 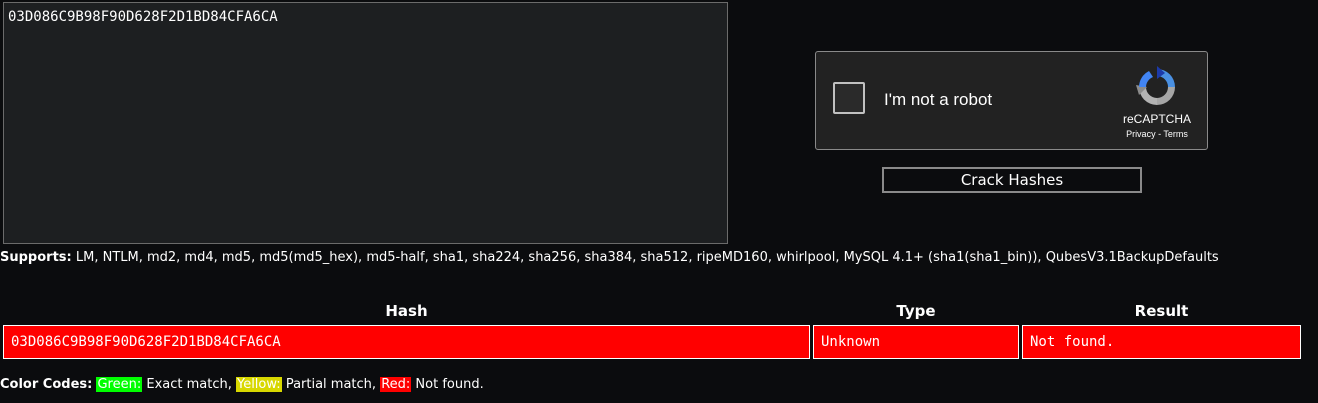 What do you see at coordinates (938, 99) in the screenshot?
I see `recaptcha-label: I'm not a robot` at bounding box center [938, 99].